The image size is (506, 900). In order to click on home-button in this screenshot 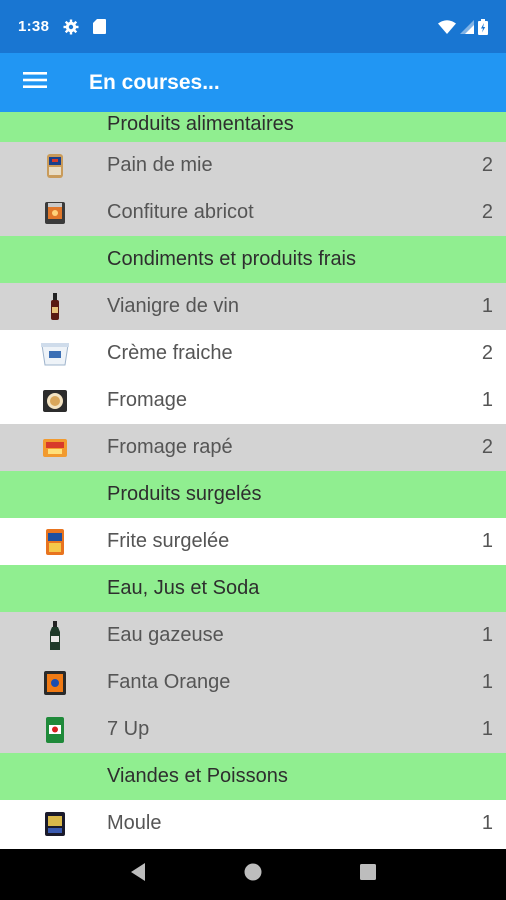, I will do `click(253, 875)`.